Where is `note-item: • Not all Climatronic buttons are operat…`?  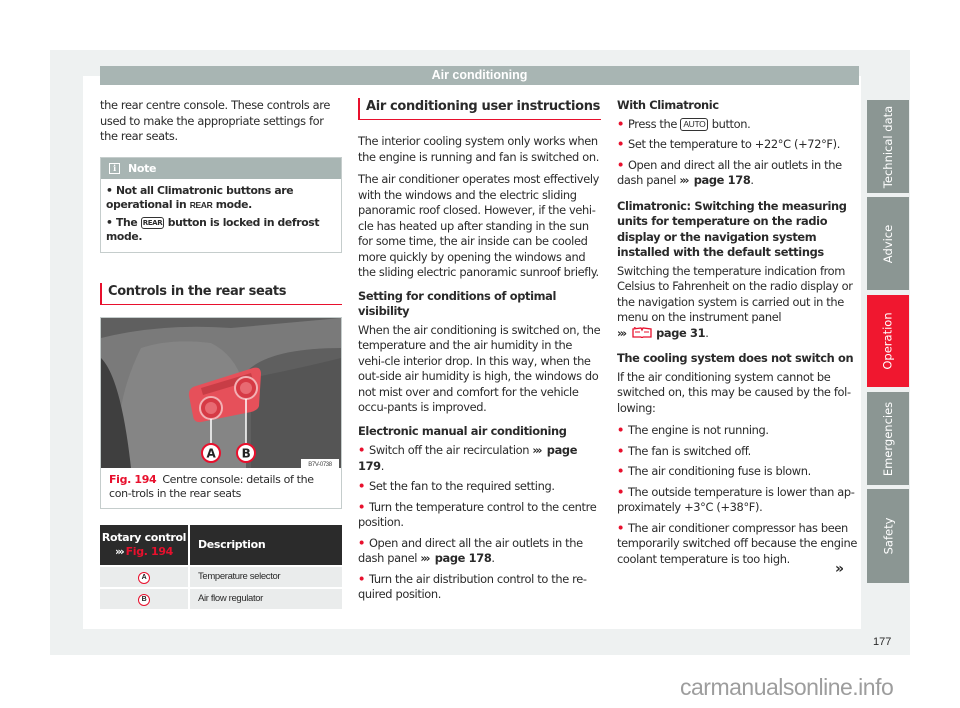
note-item: • Not all Climatronic buttons are operat… is located at coordinates (200, 197).